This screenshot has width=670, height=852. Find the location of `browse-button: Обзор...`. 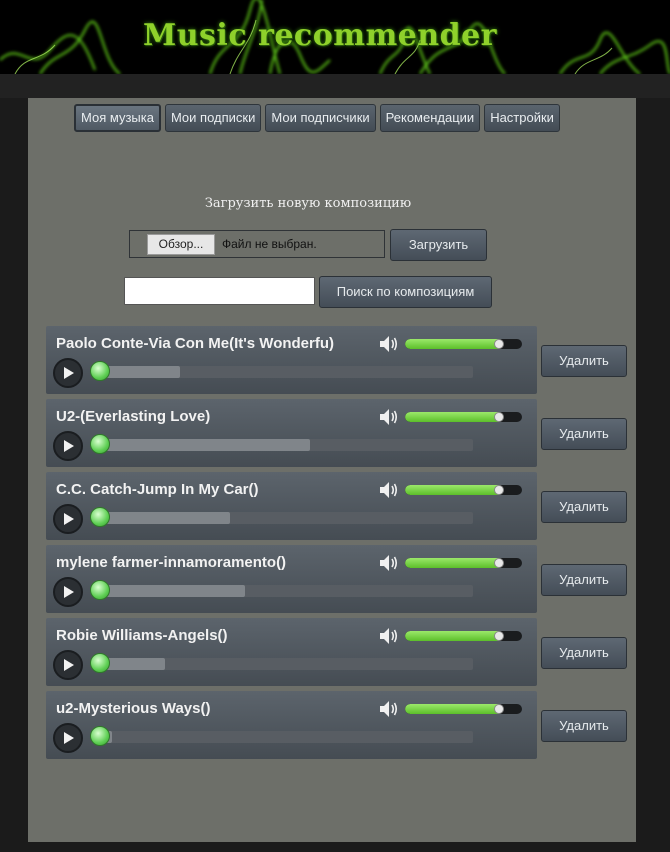

browse-button: Обзор... is located at coordinates (181, 244).